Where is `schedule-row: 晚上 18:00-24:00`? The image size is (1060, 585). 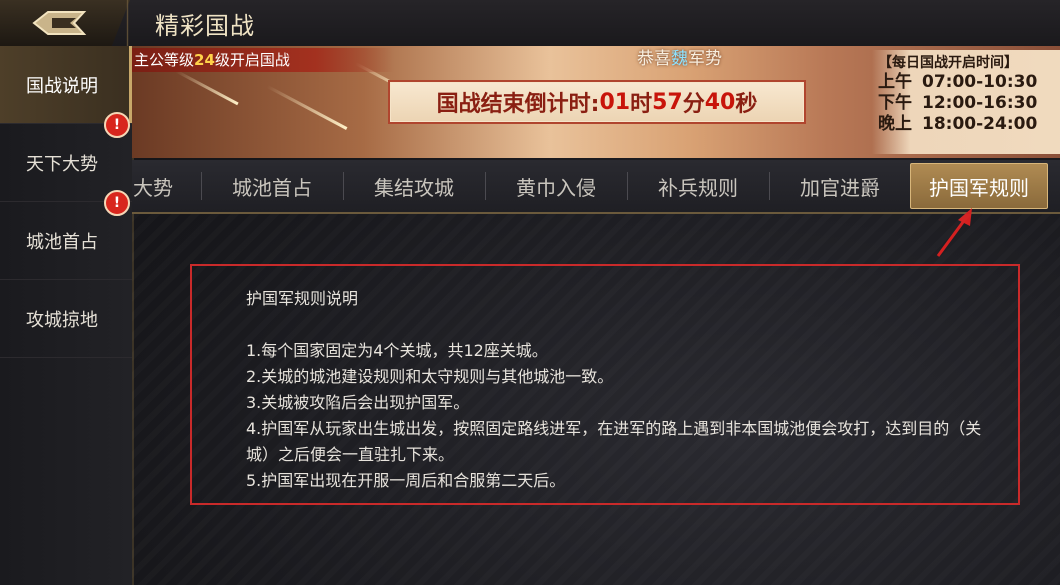 schedule-row: 晚上 18:00-24:00 is located at coordinates (969, 124).